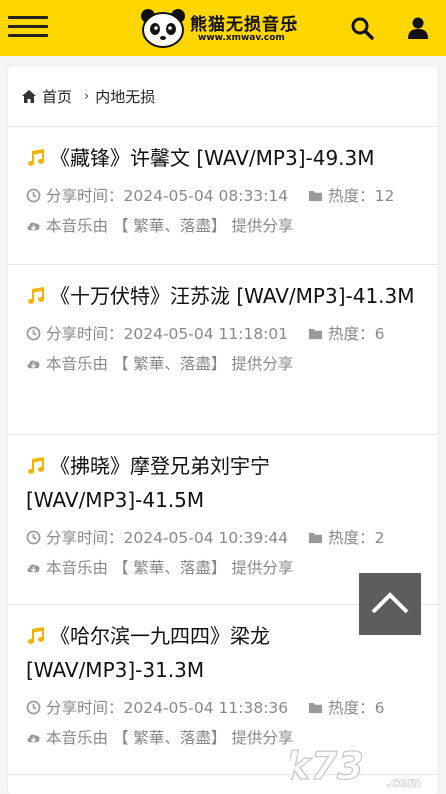 The height and width of the screenshot is (794, 446). What do you see at coordinates (206, 334) in the screenshot?
I see `share-time: 2024-05-04 11:18:01` at bounding box center [206, 334].